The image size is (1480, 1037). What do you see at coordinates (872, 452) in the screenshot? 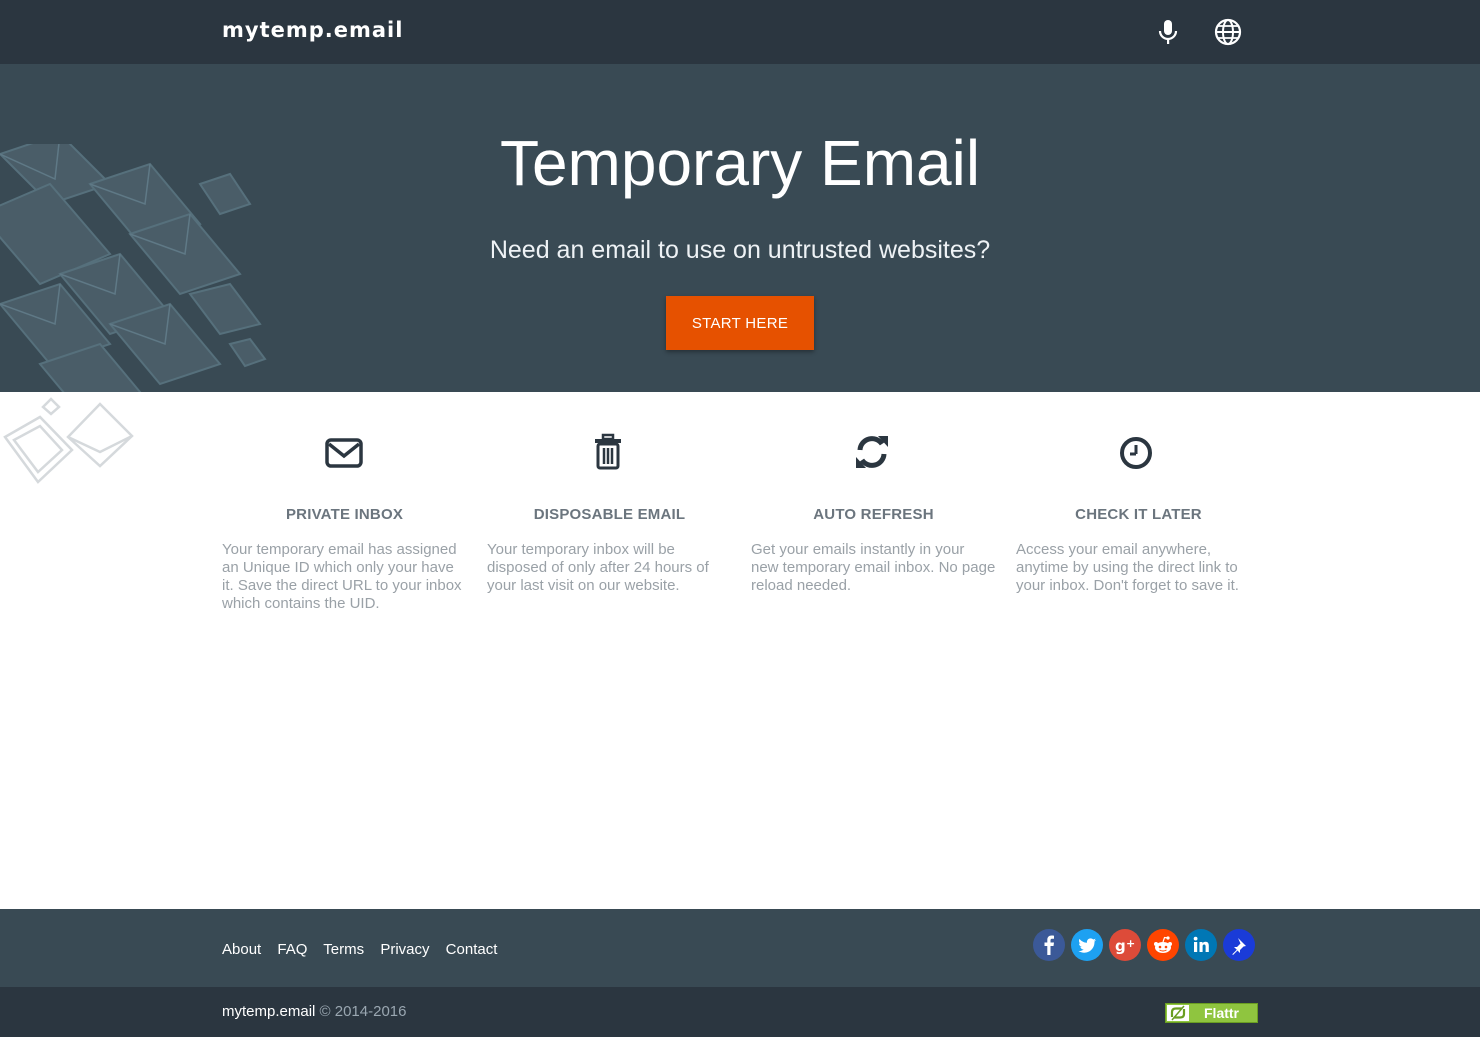
I see `refresh-icon` at bounding box center [872, 452].